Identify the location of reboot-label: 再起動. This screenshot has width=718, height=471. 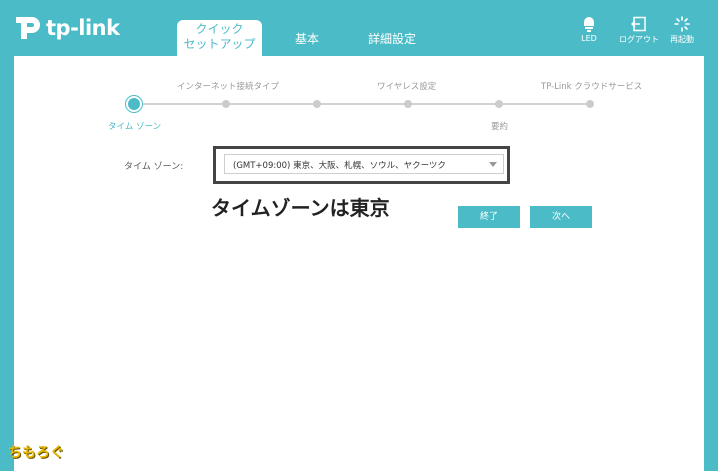
(682, 39).